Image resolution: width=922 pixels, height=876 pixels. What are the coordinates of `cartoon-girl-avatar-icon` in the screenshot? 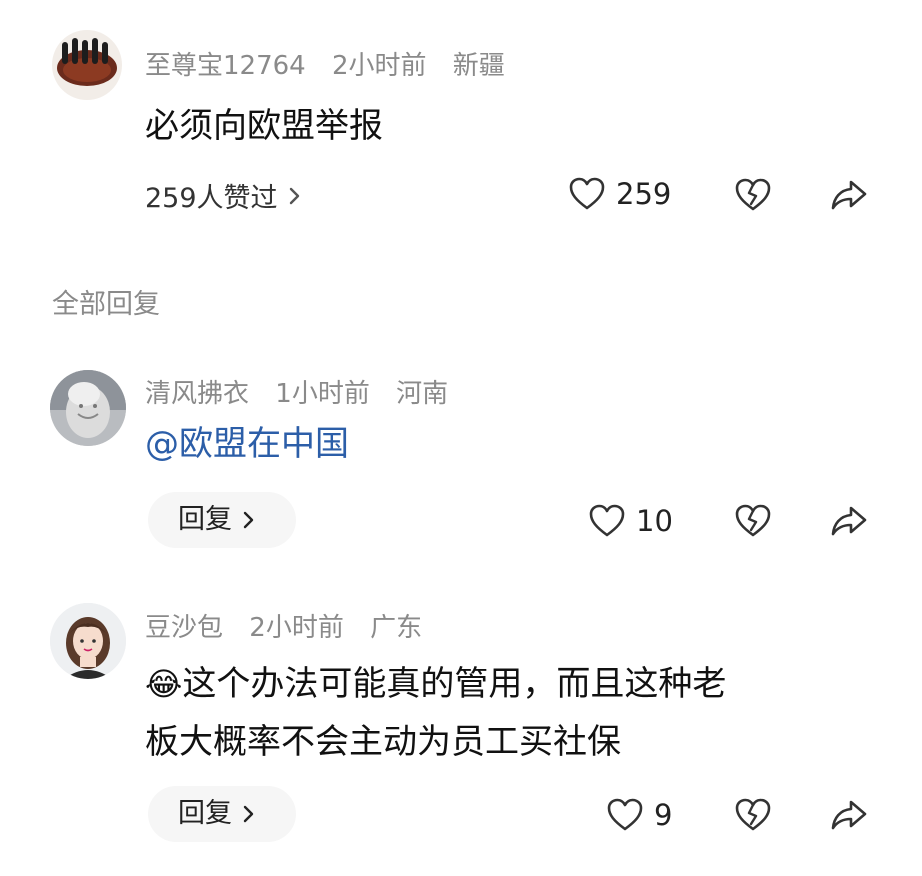 It's located at (88, 641).